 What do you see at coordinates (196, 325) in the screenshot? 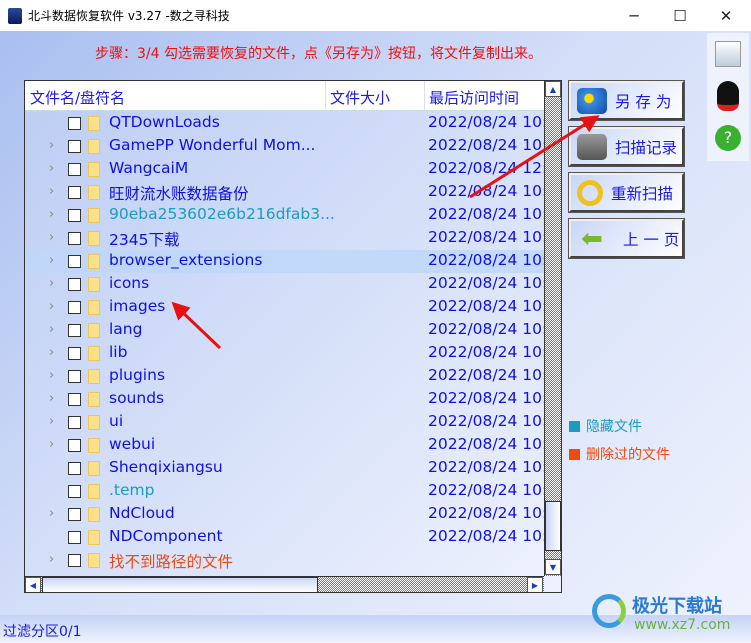
I see `arrow-to-images` at bounding box center [196, 325].